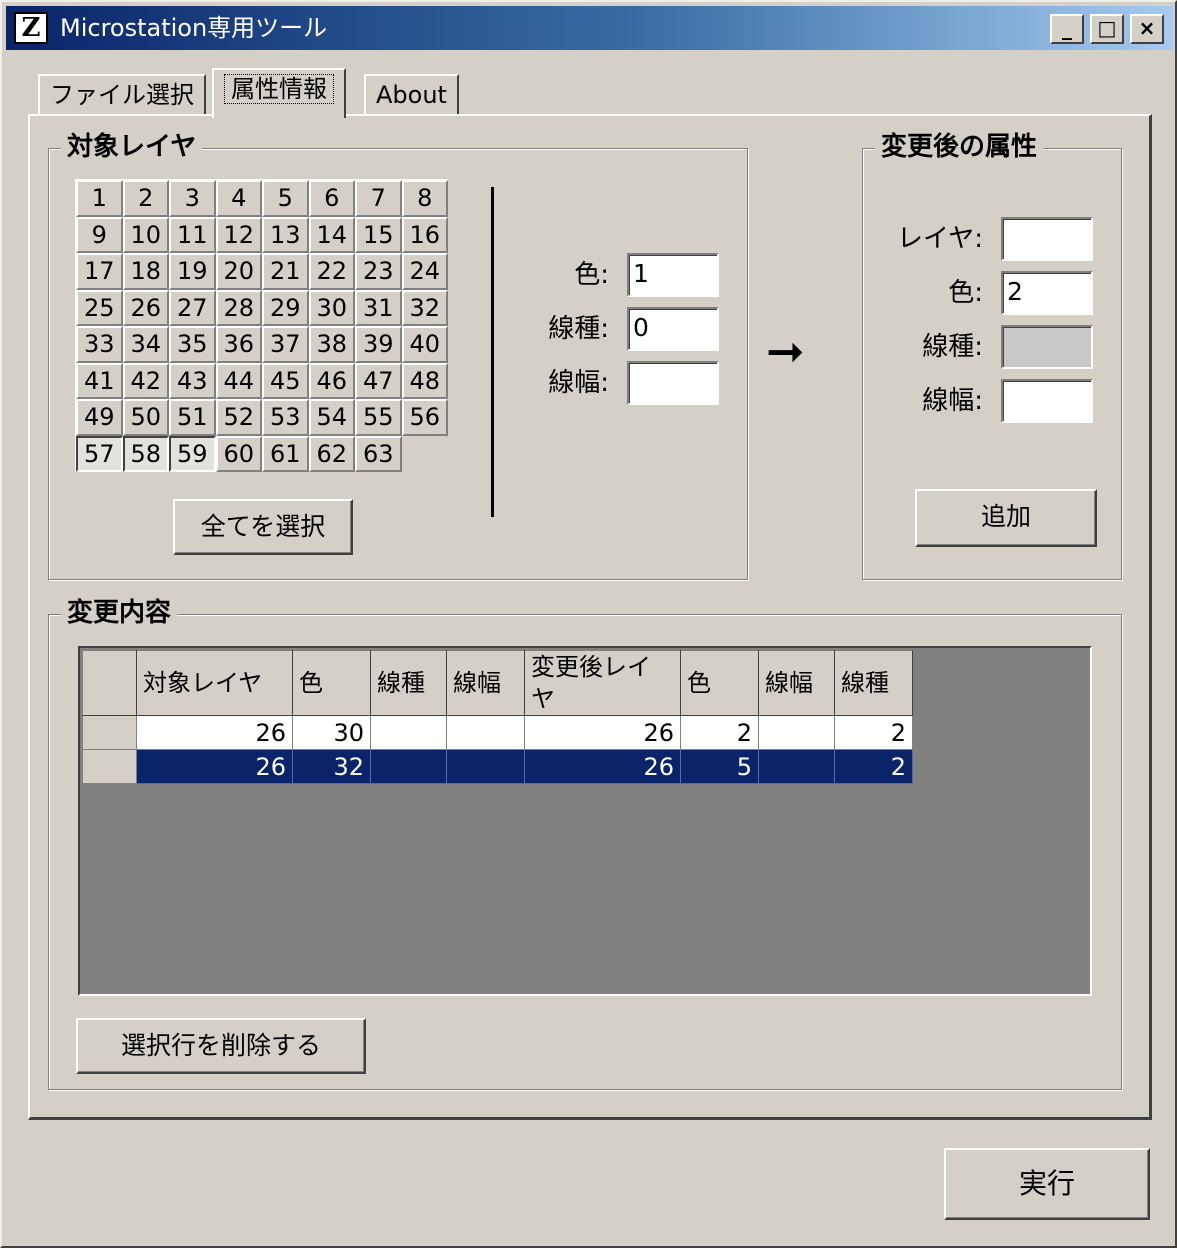 Image resolution: width=1177 pixels, height=1248 pixels. I want to click on layer-button: 34, so click(145, 344).